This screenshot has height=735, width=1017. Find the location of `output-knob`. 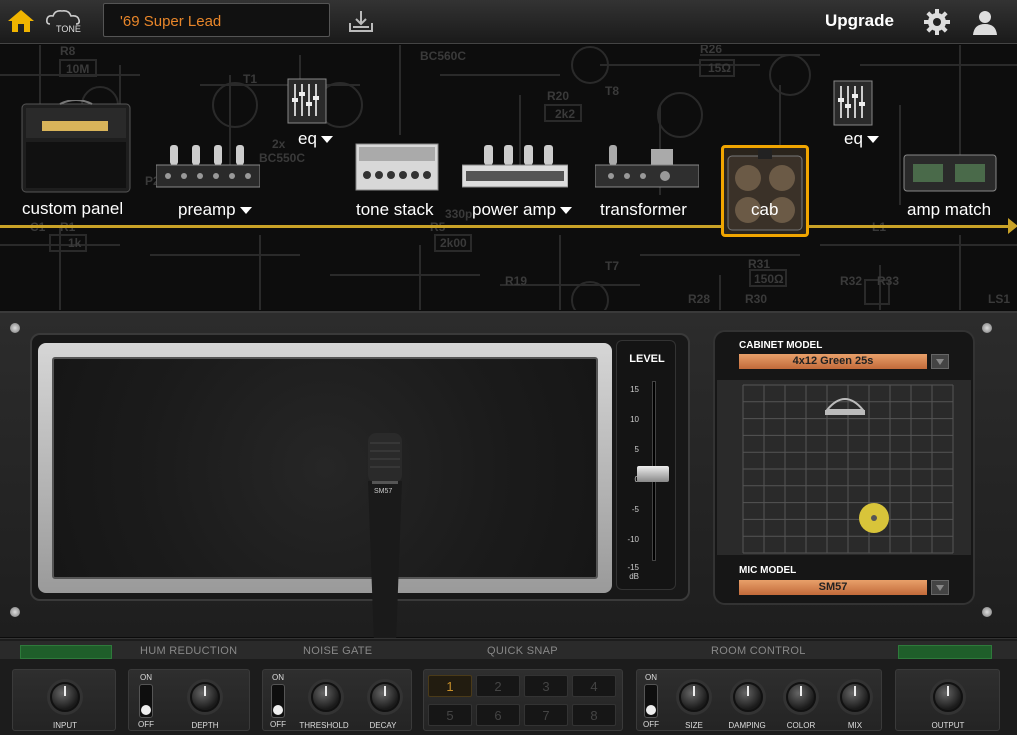

output-knob is located at coordinates (948, 697).